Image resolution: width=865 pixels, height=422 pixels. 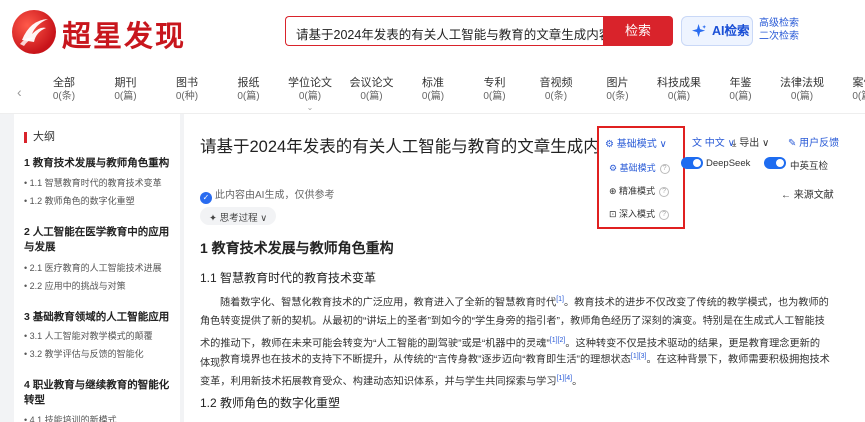 What do you see at coordinates (101, 418) in the screenshot?
I see `outline-item: • 4.1 技能培训的新模式` at bounding box center [101, 418].